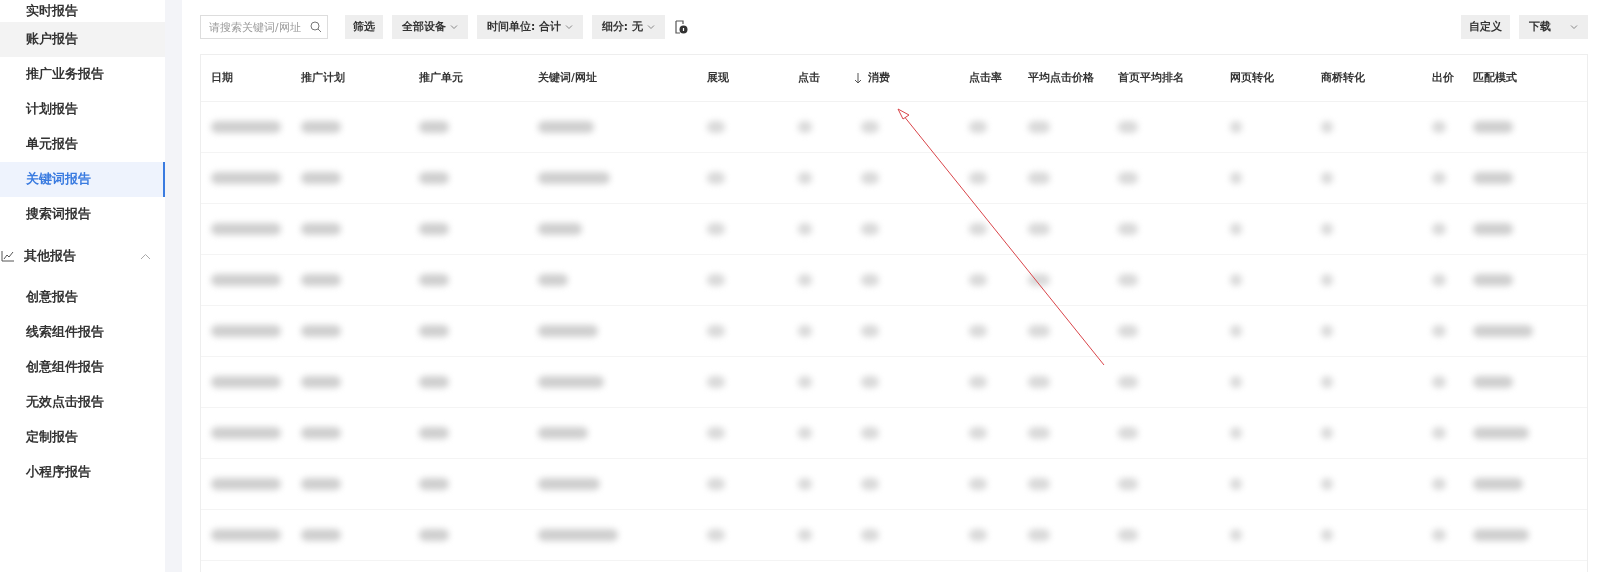 The width and height of the screenshot is (1600, 572). I want to click on sidebar-item: 关键词报告, so click(82, 179).